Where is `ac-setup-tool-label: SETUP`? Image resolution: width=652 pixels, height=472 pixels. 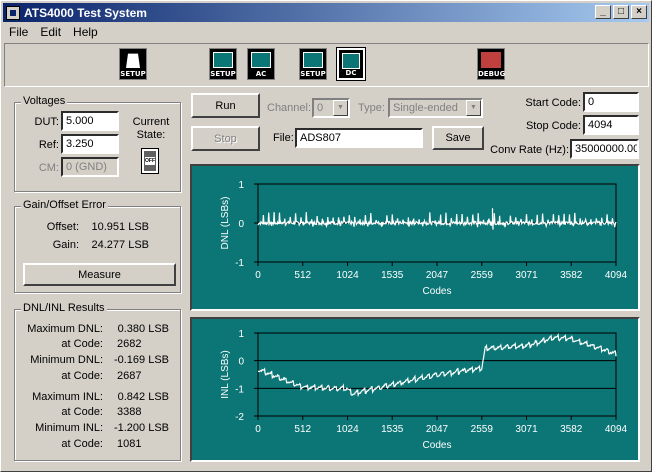 ac-setup-tool-label: SETUP is located at coordinates (223, 74).